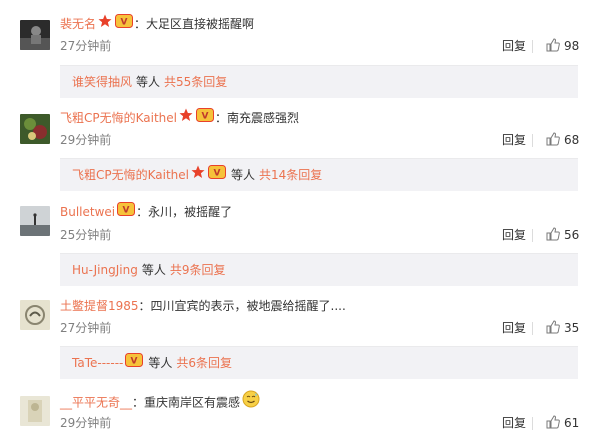 The height and width of the screenshot is (446, 599). I want to click on comment-text: ：南充震感强烈, so click(257, 118).